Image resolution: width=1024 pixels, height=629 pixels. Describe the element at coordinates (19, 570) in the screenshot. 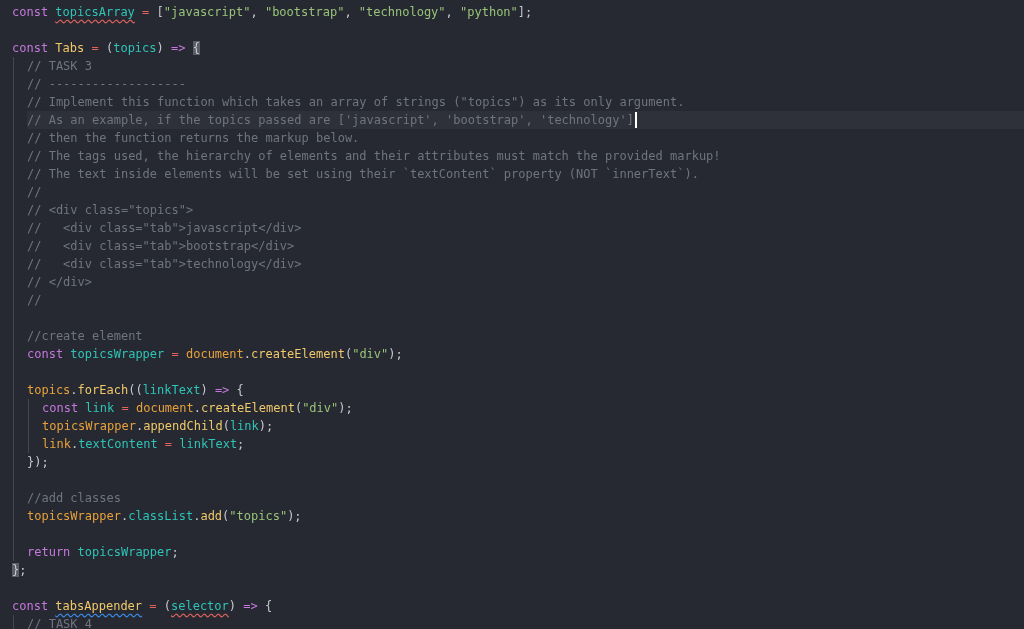

I see `code-line: };` at that location.